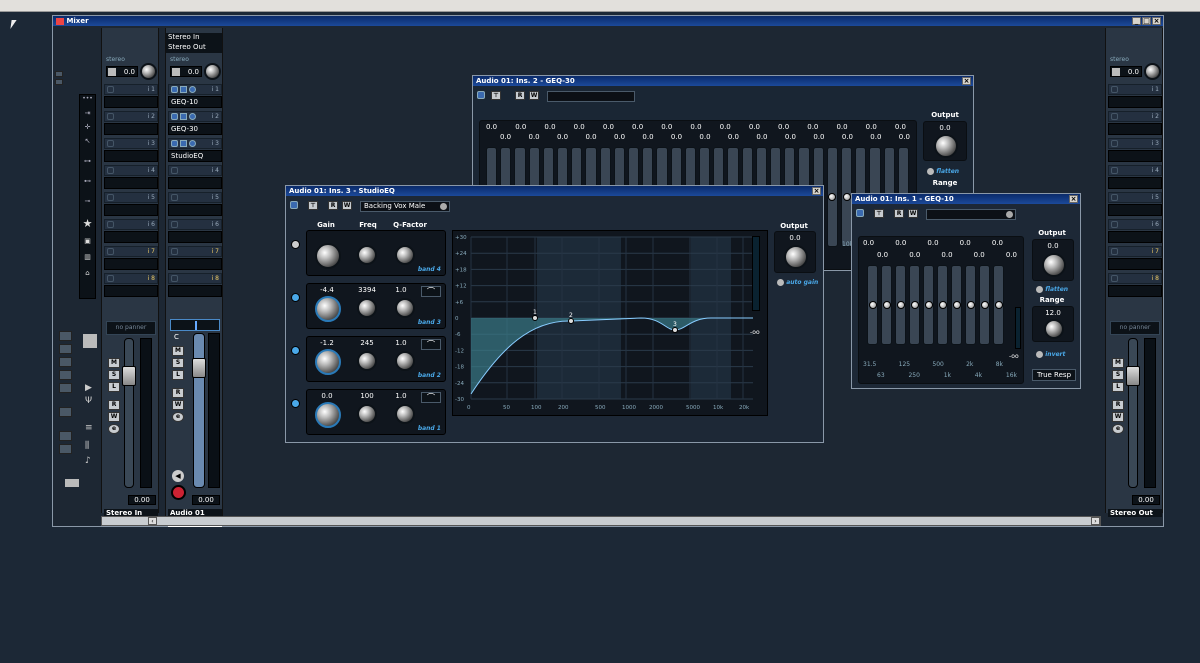  I want to click on edit-button: e, so click(1118, 429).